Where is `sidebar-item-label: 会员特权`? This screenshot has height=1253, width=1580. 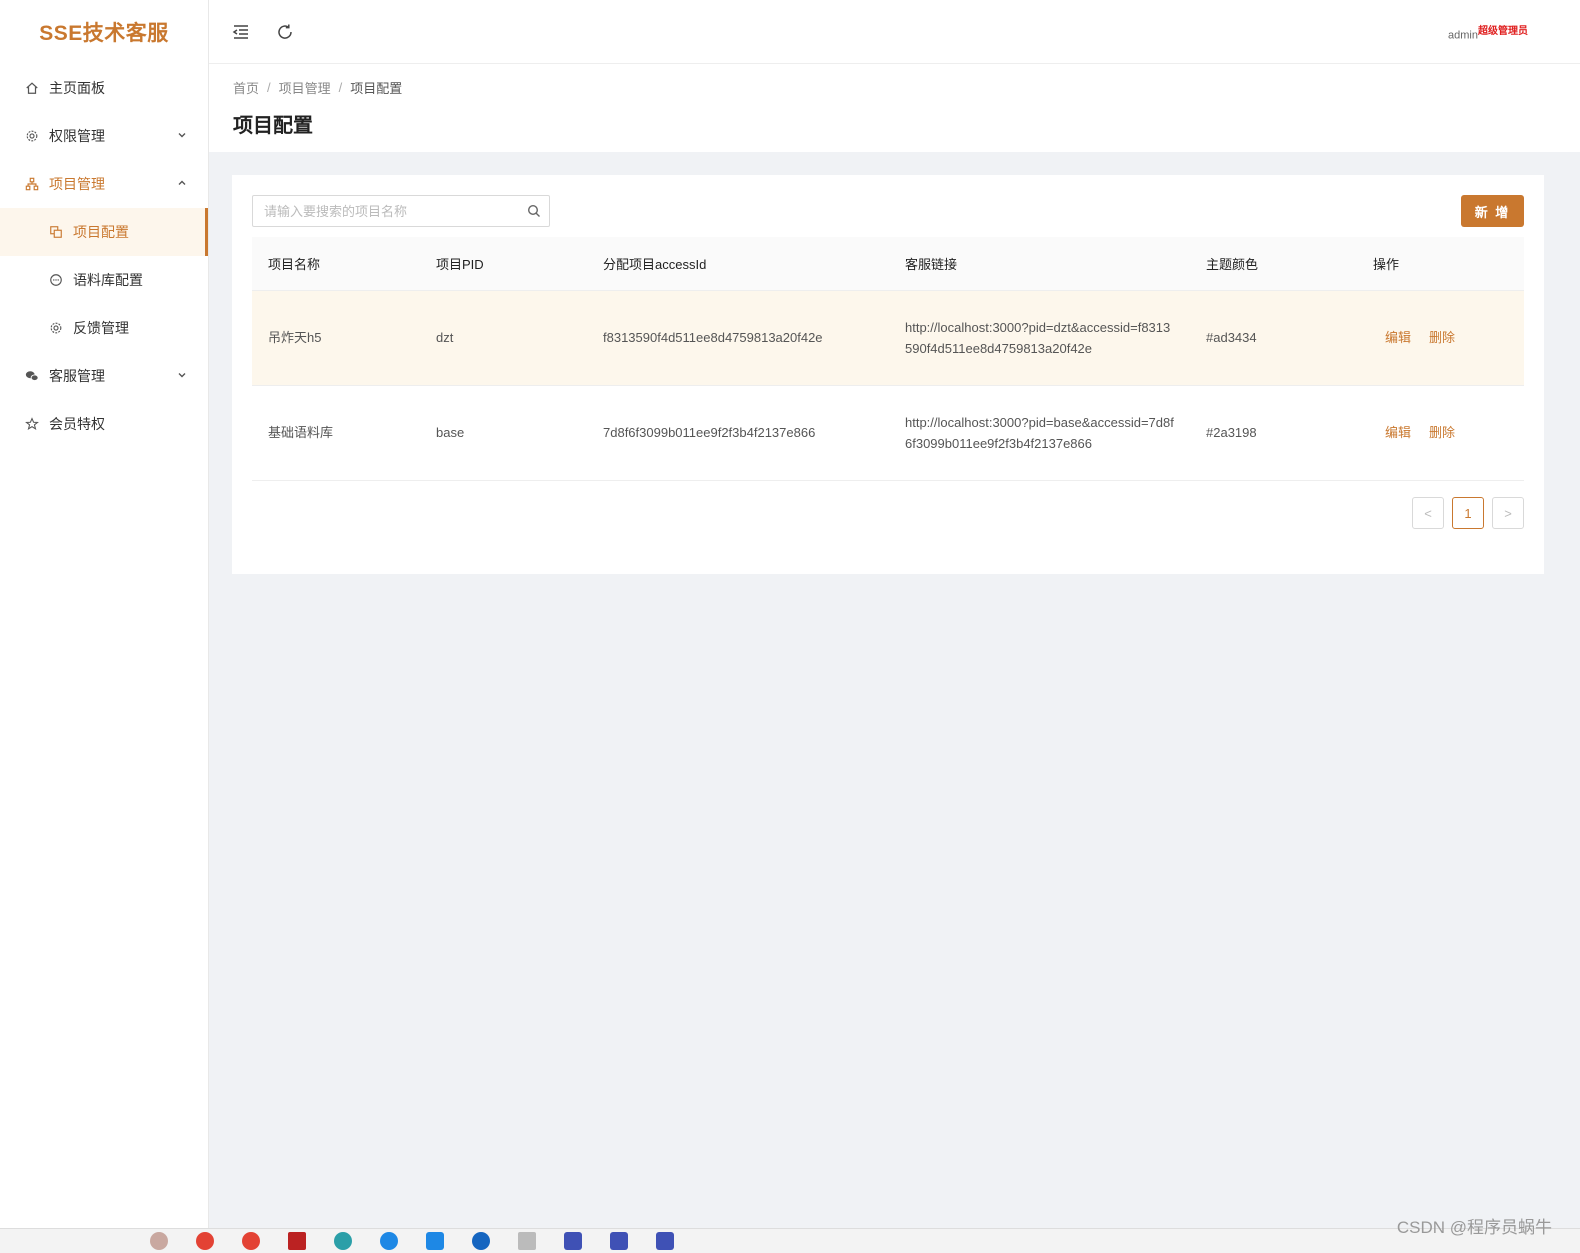 sidebar-item-label: 会员特权 is located at coordinates (77, 424).